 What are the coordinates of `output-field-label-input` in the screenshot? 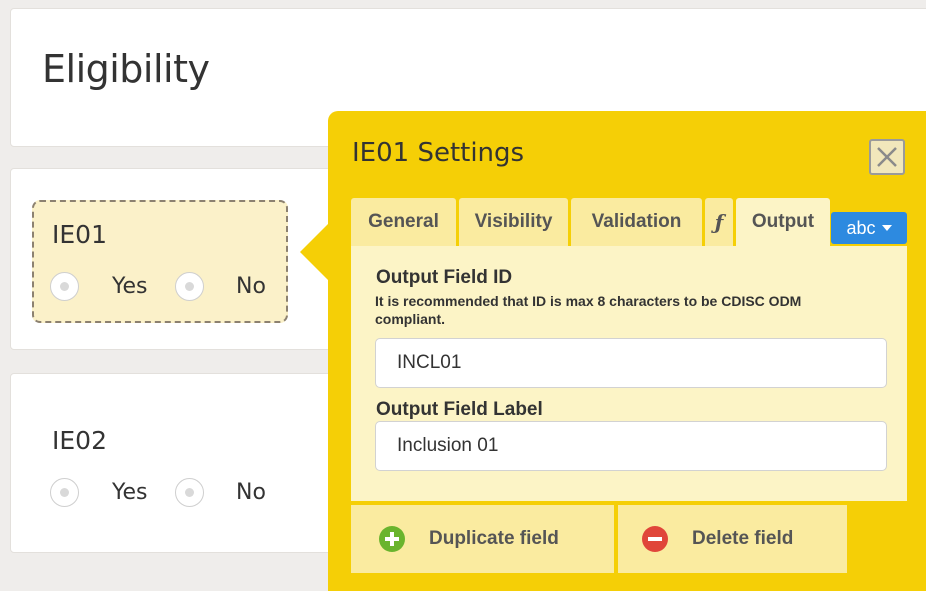 It's located at (631, 446).